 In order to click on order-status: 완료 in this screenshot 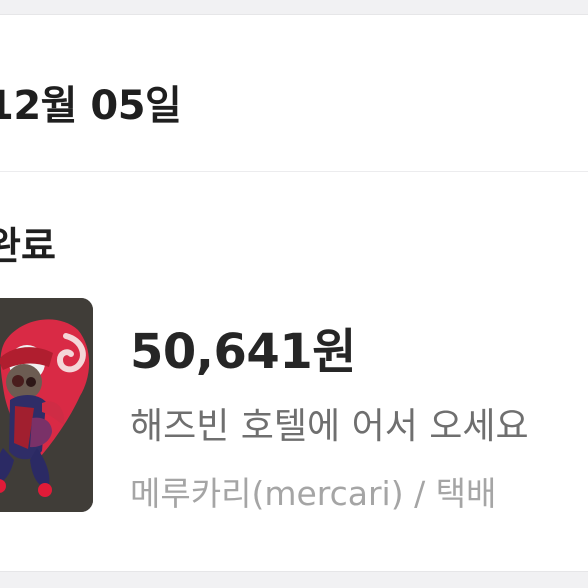, I will do `click(28, 246)`.